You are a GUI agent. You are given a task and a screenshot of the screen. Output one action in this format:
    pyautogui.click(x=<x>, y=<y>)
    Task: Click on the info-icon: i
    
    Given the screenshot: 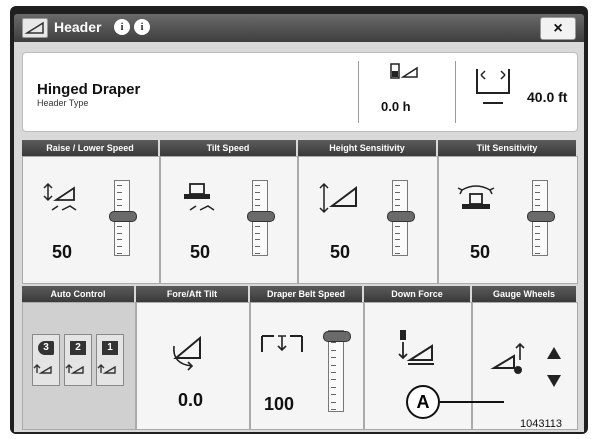 What is the action you would take?
    pyautogui.click(x=122, y=27)
    